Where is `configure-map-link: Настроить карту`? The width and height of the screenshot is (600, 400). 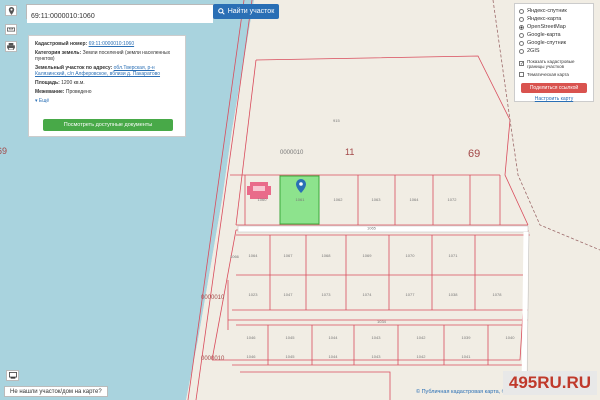 configure-map-link: Настроить карту is located at coordinates (554, 99).